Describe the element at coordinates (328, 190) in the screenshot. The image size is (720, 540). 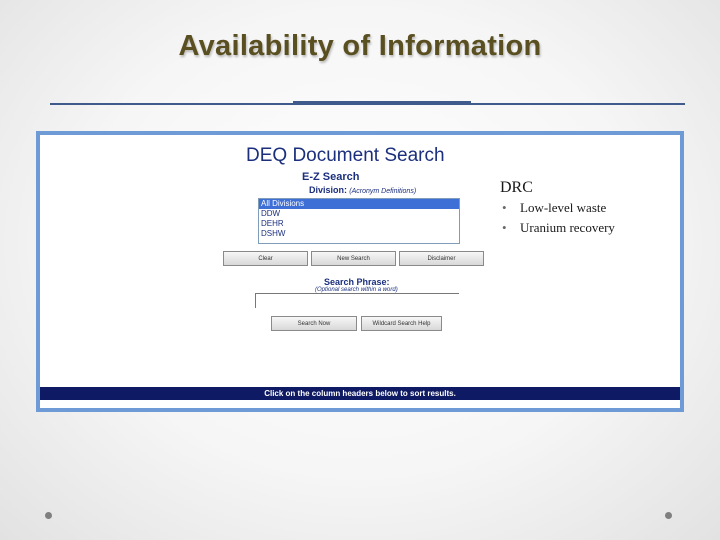
I see `division-label: Division:` at that location.